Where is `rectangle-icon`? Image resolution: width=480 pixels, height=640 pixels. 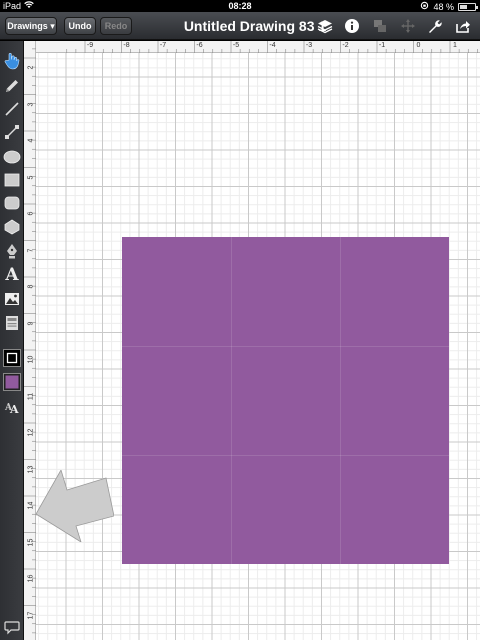
rectangle-icon is located at coordinates (12, 180).